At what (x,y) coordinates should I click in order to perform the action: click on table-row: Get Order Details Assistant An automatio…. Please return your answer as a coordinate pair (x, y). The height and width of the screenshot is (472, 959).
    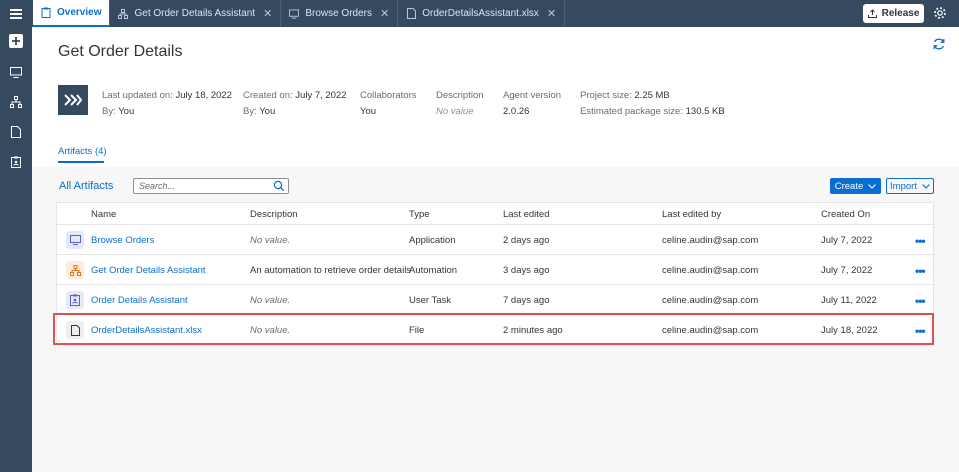
    Looking at the image, I should click on (495, 270).